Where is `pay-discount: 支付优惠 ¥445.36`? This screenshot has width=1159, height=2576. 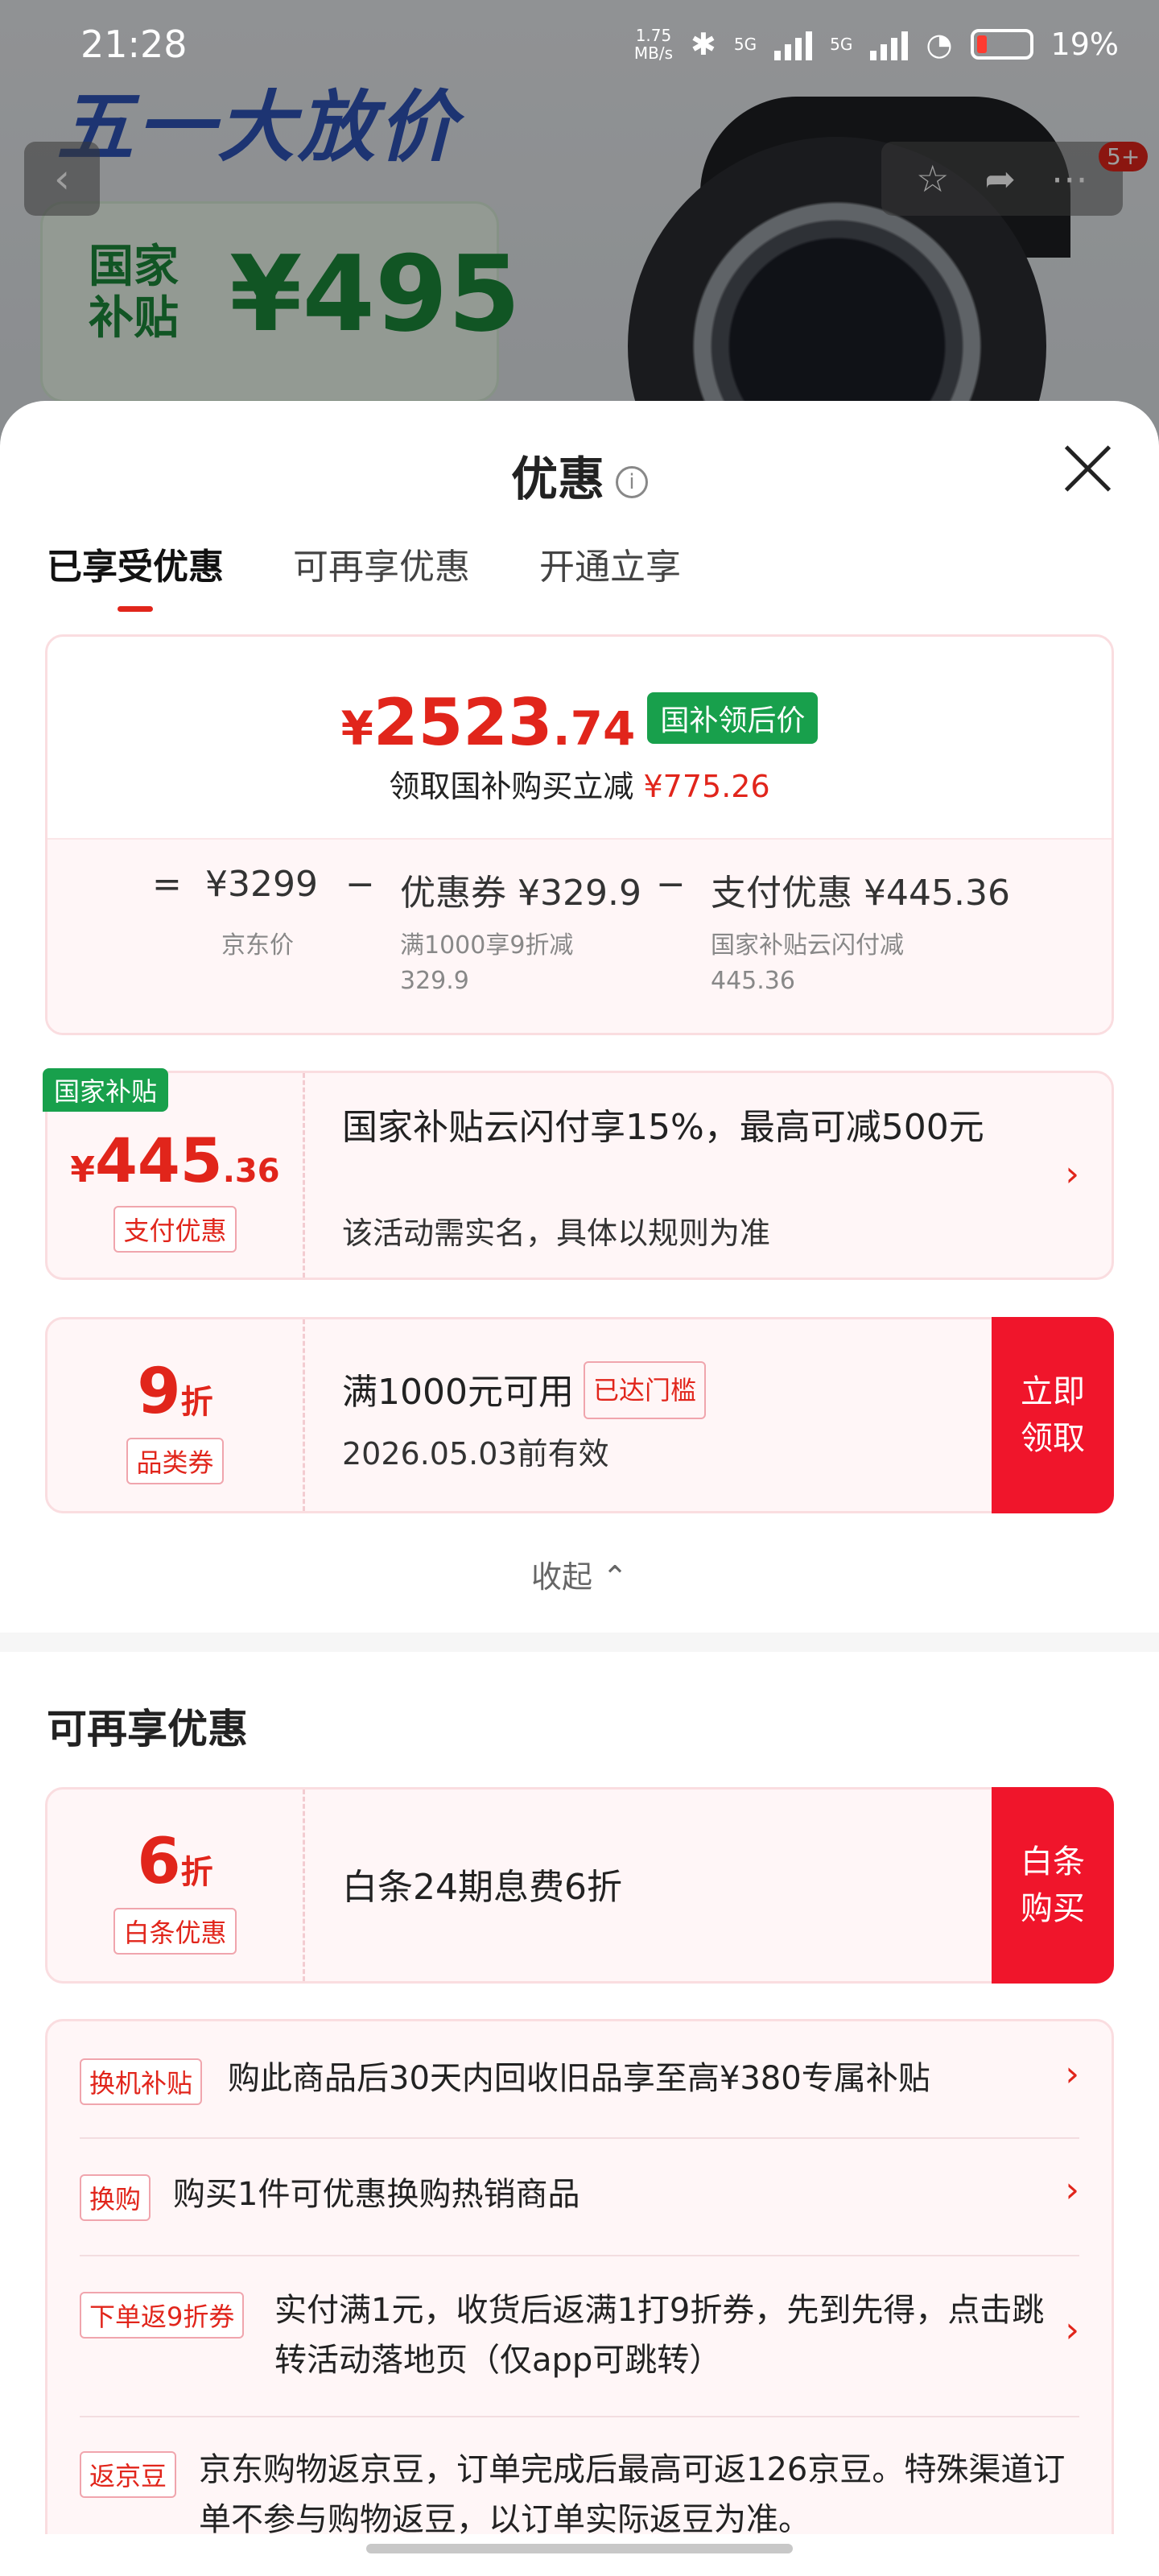 pay-discount: 支付优惠 ¥445.36 is located at coordinates (860, 893).